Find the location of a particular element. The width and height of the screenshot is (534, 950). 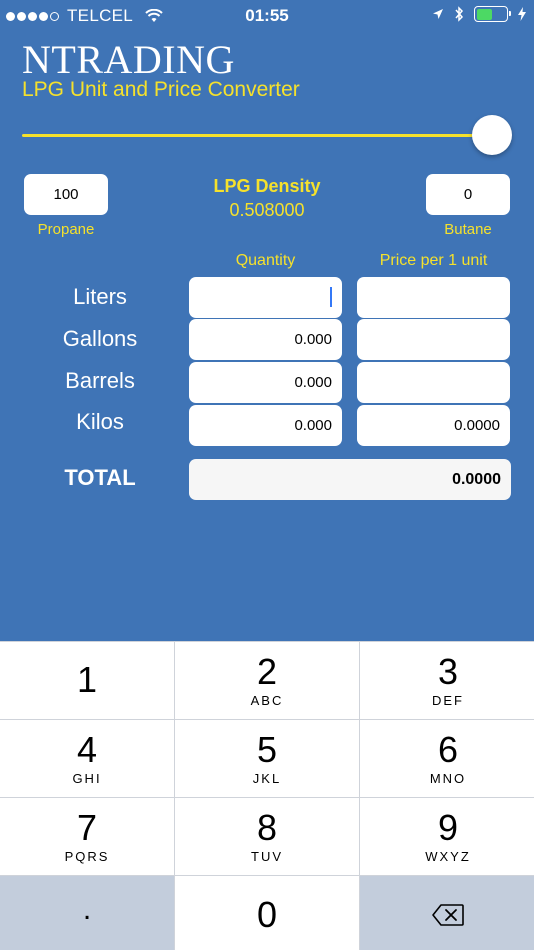

liters-price-input is located at coordinates (433, 297).